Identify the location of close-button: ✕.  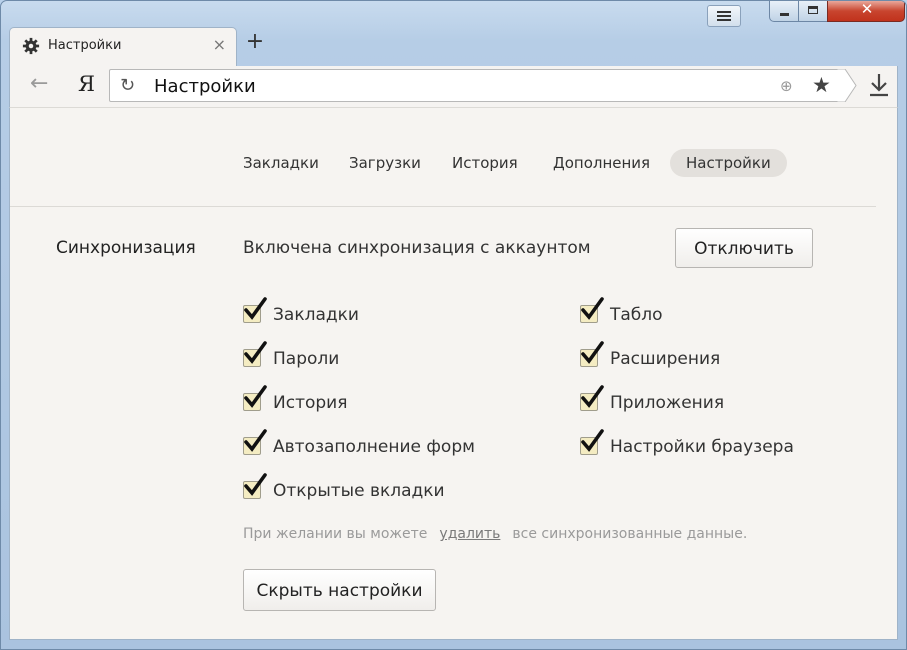
(866, 11).